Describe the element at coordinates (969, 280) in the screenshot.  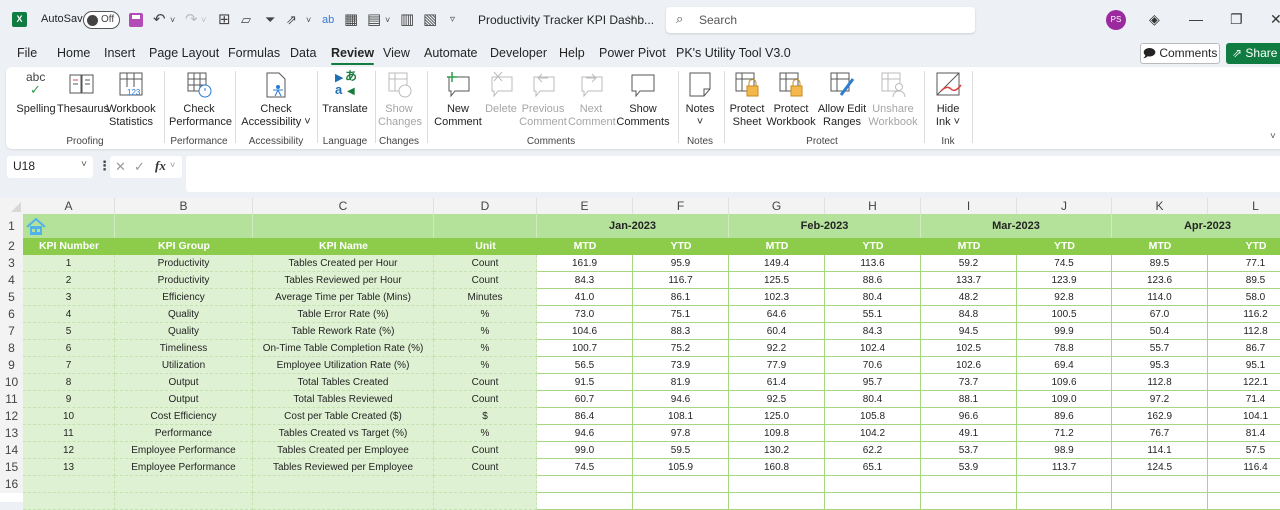
I see `mtd-value-cell: 133.7` at that location.